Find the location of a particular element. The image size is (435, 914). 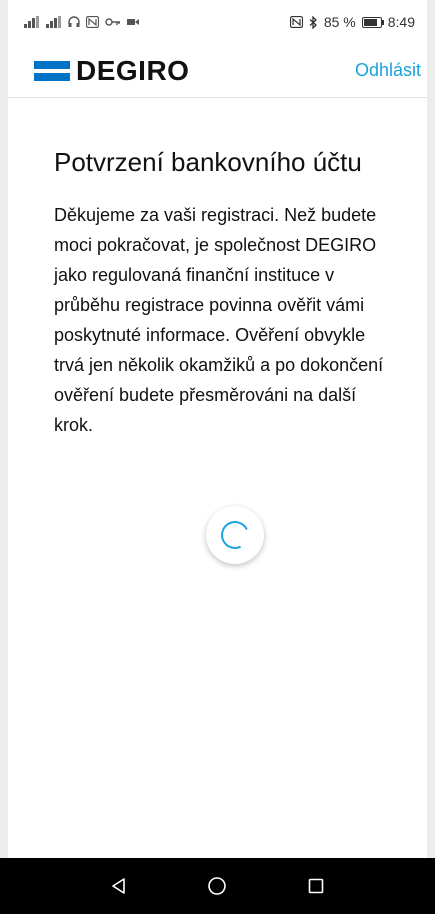

spinner-icon is located at coordinates (235, 535).